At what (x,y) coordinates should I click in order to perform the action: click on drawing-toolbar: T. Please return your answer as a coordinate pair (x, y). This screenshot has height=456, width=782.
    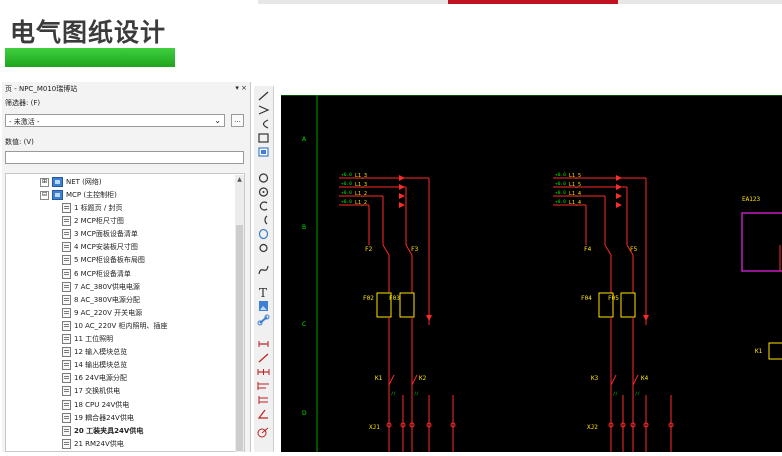
    Looking at the image, I should click on (264, 269).